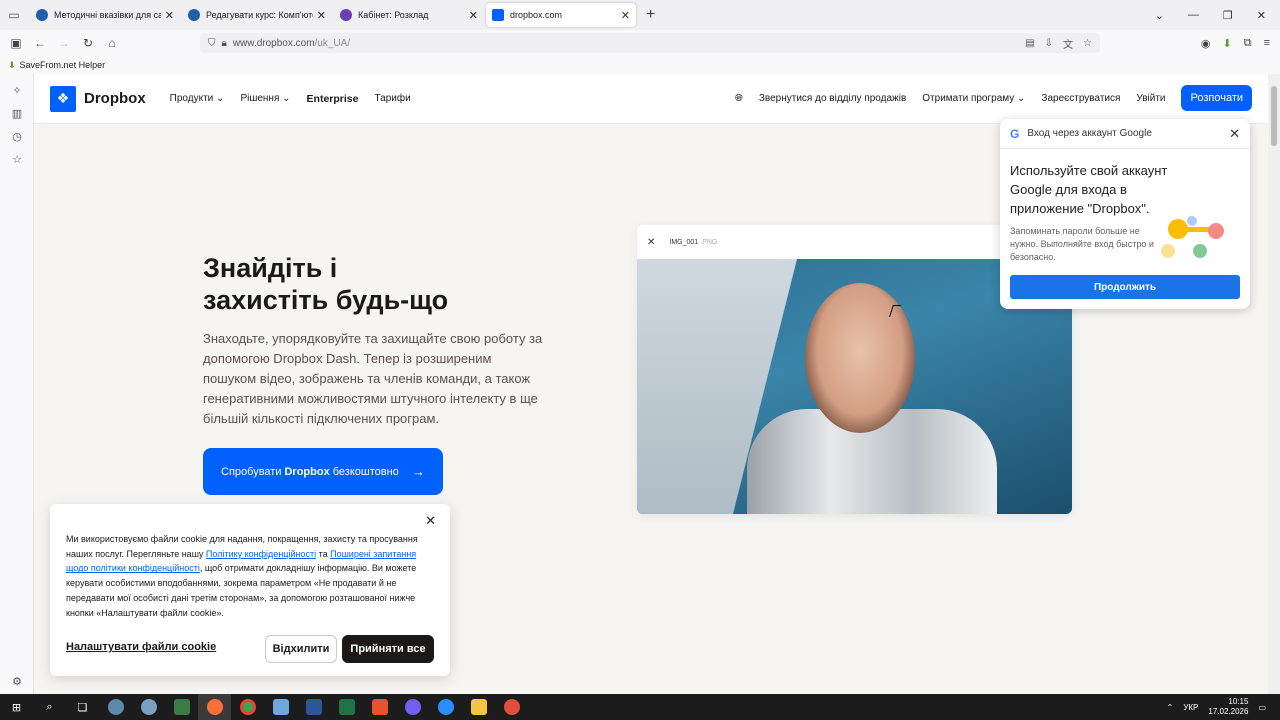 This screenshot has width=1280, height=720. Describe the element at coordinates (40, 43) in the screenshot. I see `back-icon: ←` at that location.